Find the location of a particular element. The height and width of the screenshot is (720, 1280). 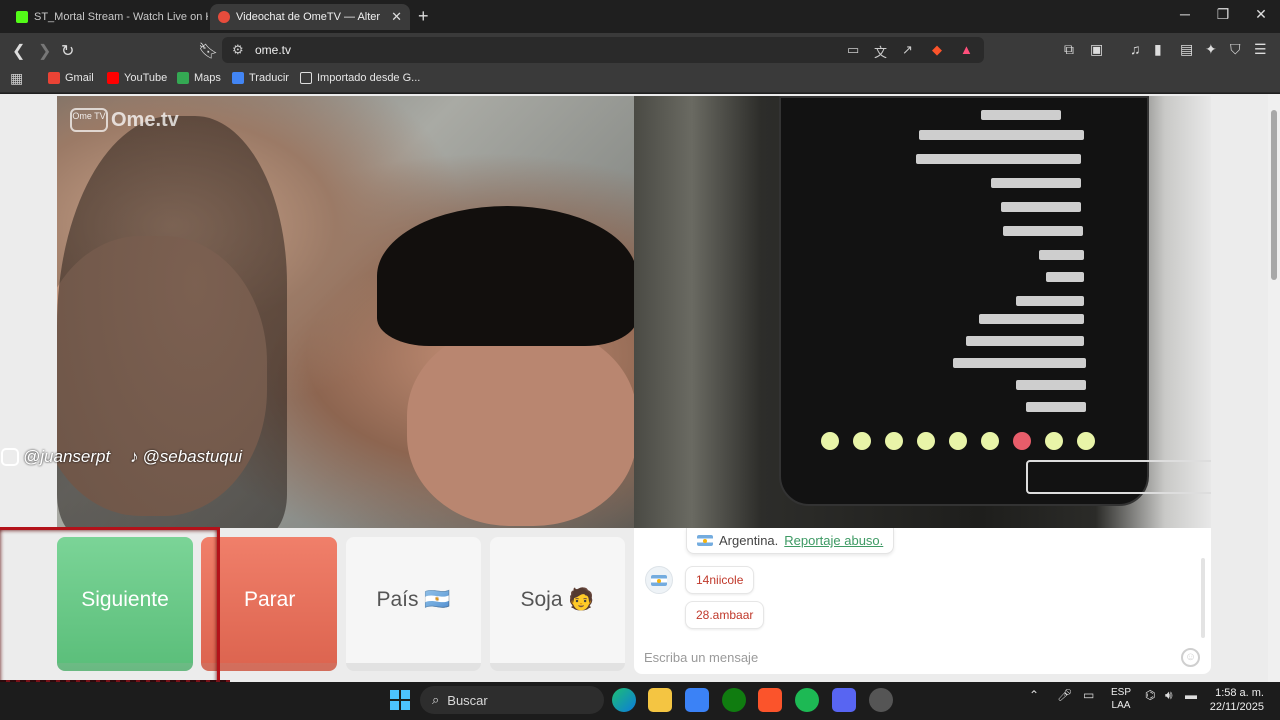

maps-icon is located at coordinates (183, 78).